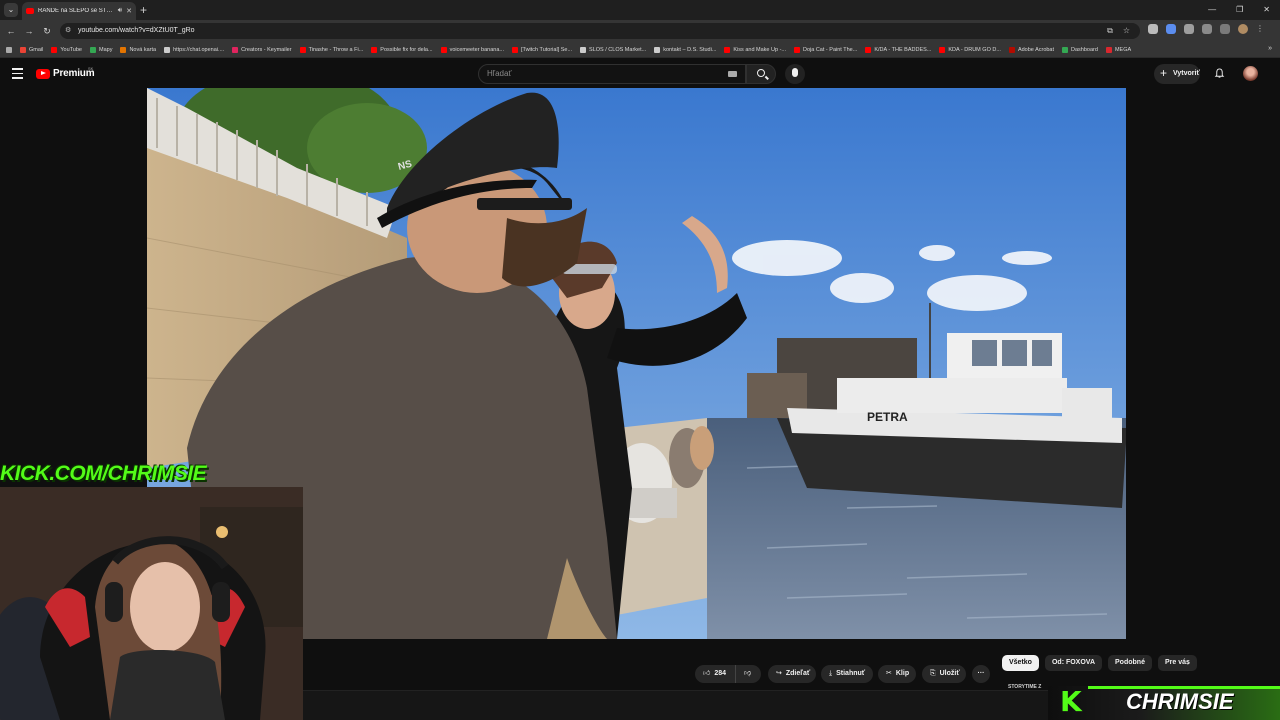  Describe the element at coordinates (76, 11) in the screenshot. I see `tab-title: RANDE na SLEPO se STREAMEREM` at that location.